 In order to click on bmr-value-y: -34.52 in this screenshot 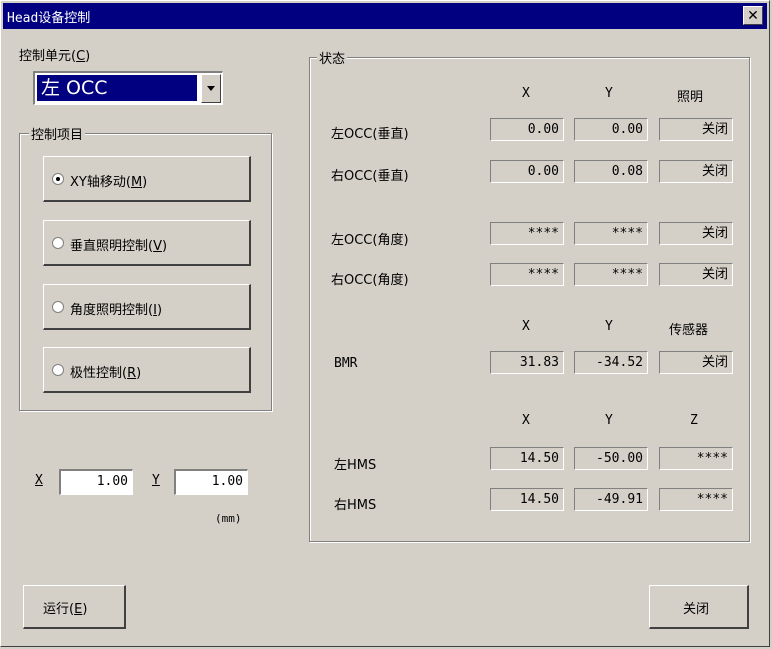, I will do `click(611, 362)`.